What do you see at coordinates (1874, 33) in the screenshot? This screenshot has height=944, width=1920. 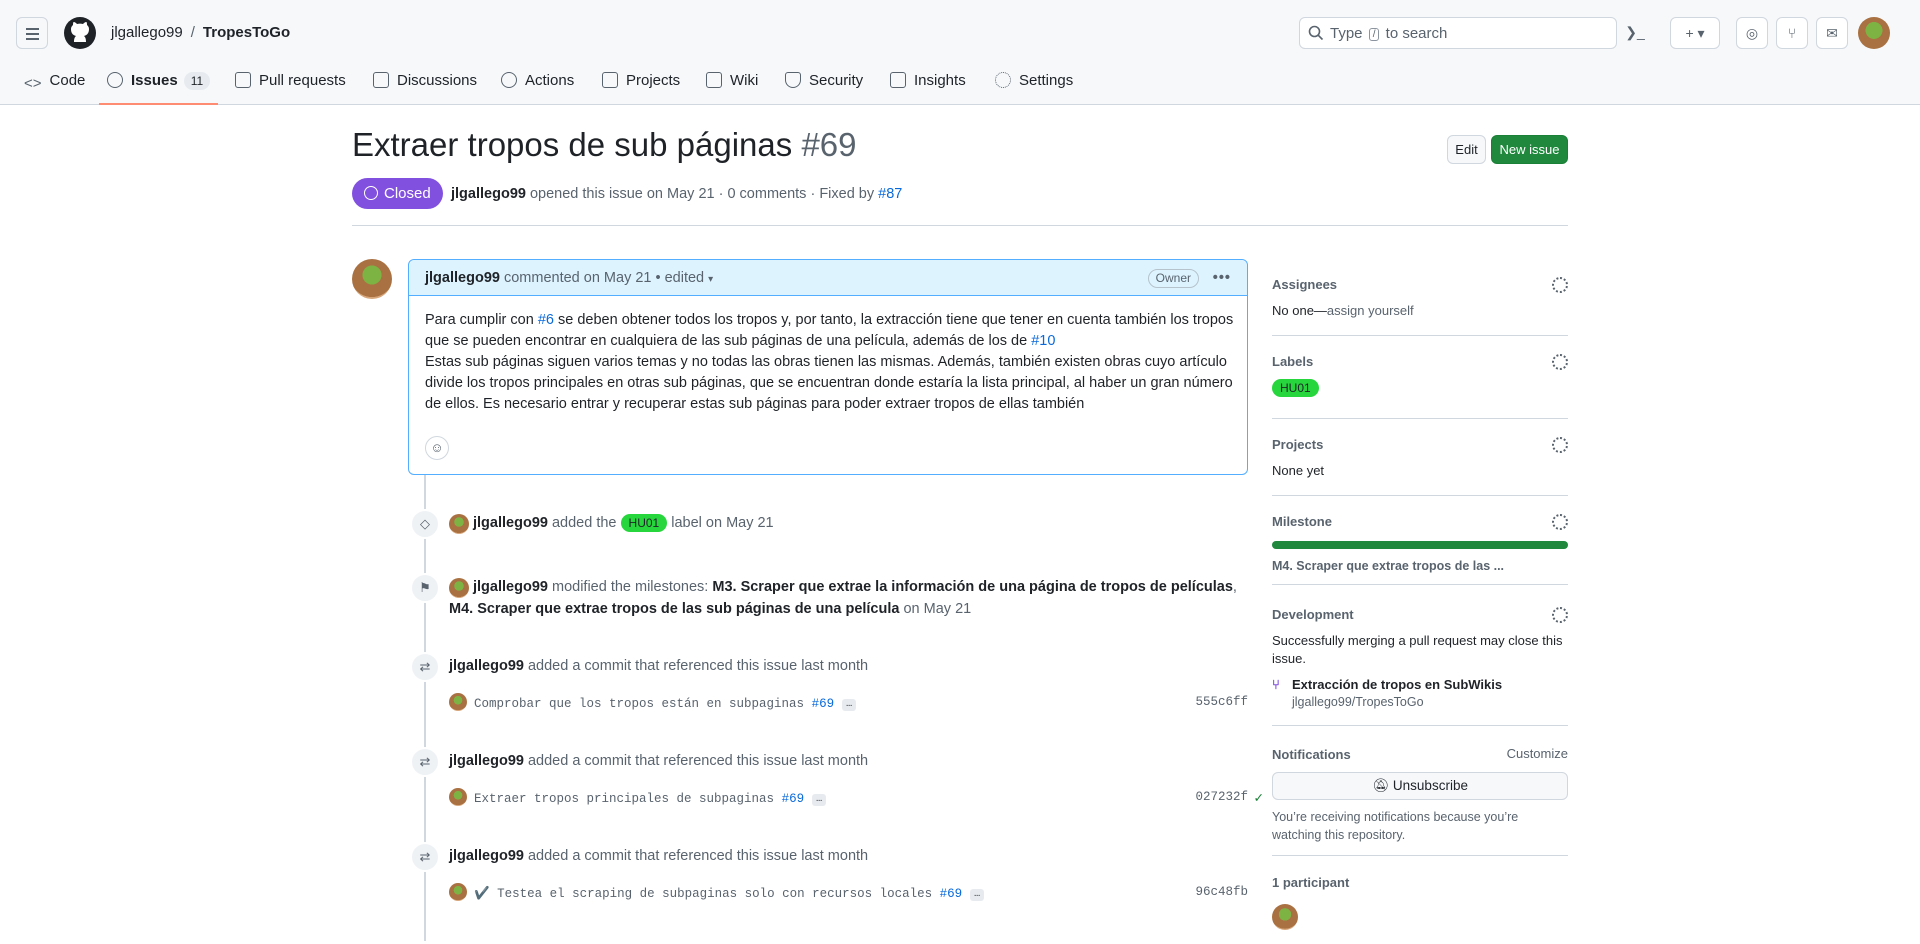 I see `user-avatar` at bounding box center [1874, 33].